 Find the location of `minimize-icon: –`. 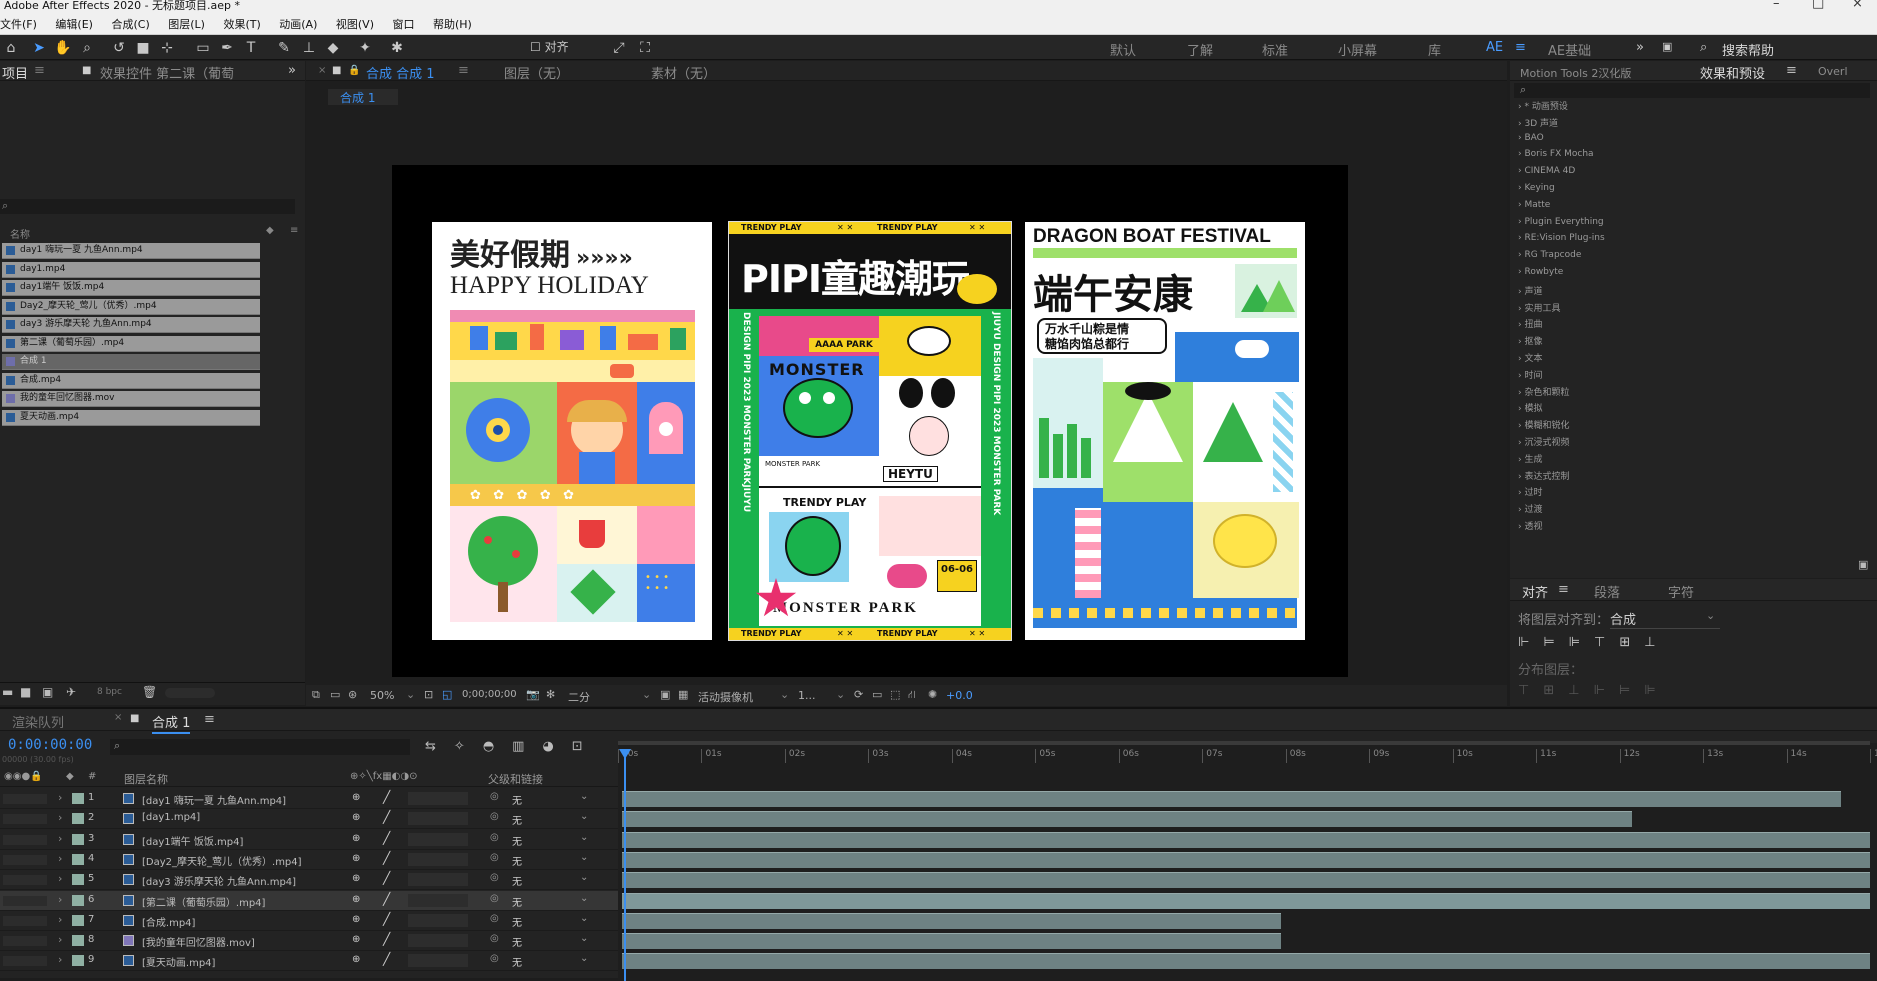

minimize-icon: – is located at coordinates (1776, 5).